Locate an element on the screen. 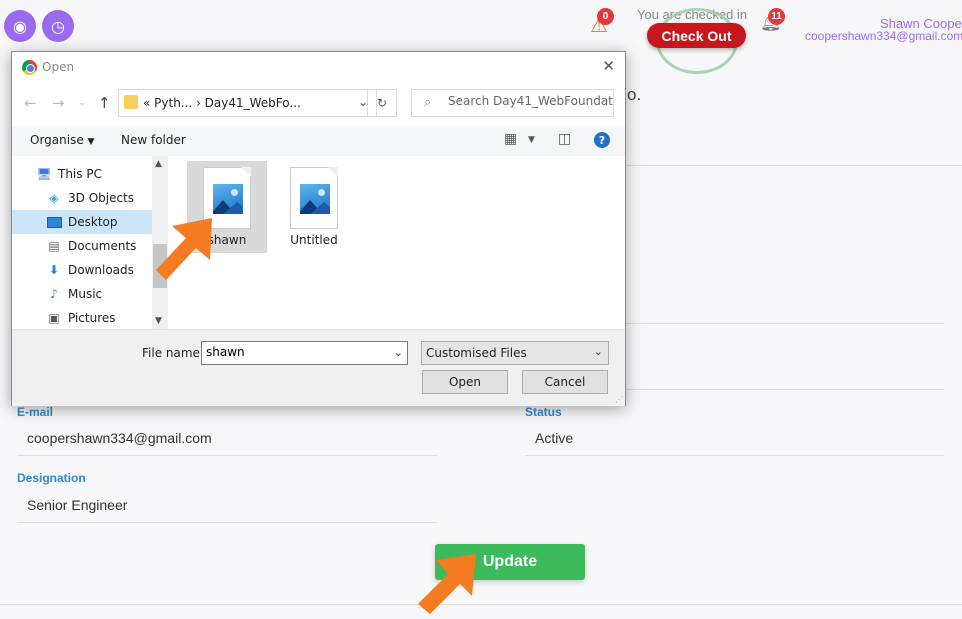 This screenshot has height=619, width=962. nav-item-documents: ▤ Documents is located at coordinates (82, 246).